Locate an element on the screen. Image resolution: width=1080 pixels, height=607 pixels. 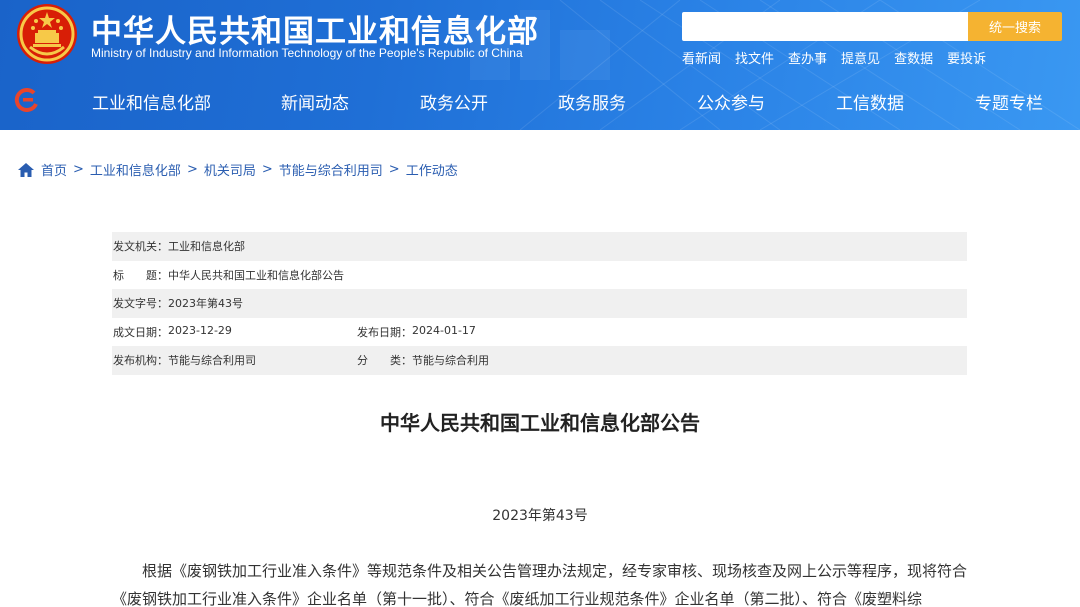
quick-links: 看新闻 找文件 查办事 提意见 查数据 要投诉 is located at coordinates (841, 57).